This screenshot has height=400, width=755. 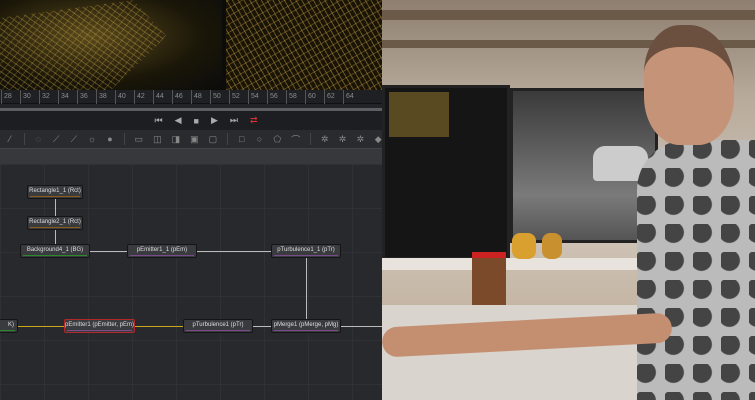 I want to click on particle-render-icon: ✲, so click(x=343, y=139).